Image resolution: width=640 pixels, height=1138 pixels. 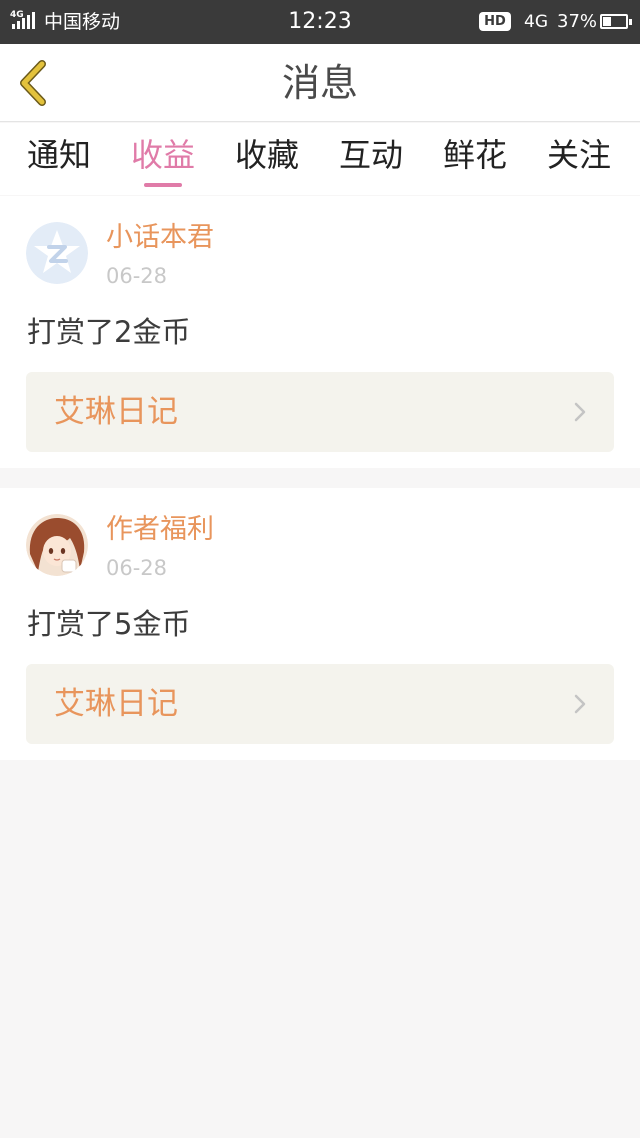 I want to click on tab-label: 鲜花, so click(x=474, y=155).